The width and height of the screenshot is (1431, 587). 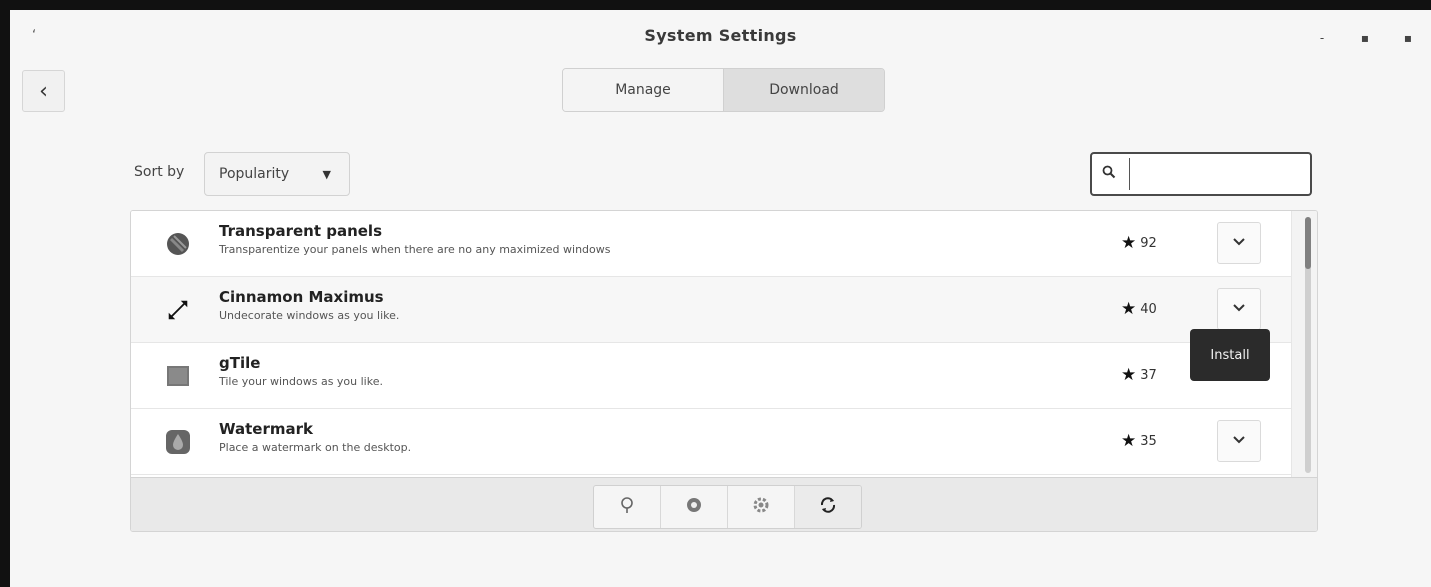 I want to click on applet-description: Place a watermark on the desktop., so click(x=315, y=447).